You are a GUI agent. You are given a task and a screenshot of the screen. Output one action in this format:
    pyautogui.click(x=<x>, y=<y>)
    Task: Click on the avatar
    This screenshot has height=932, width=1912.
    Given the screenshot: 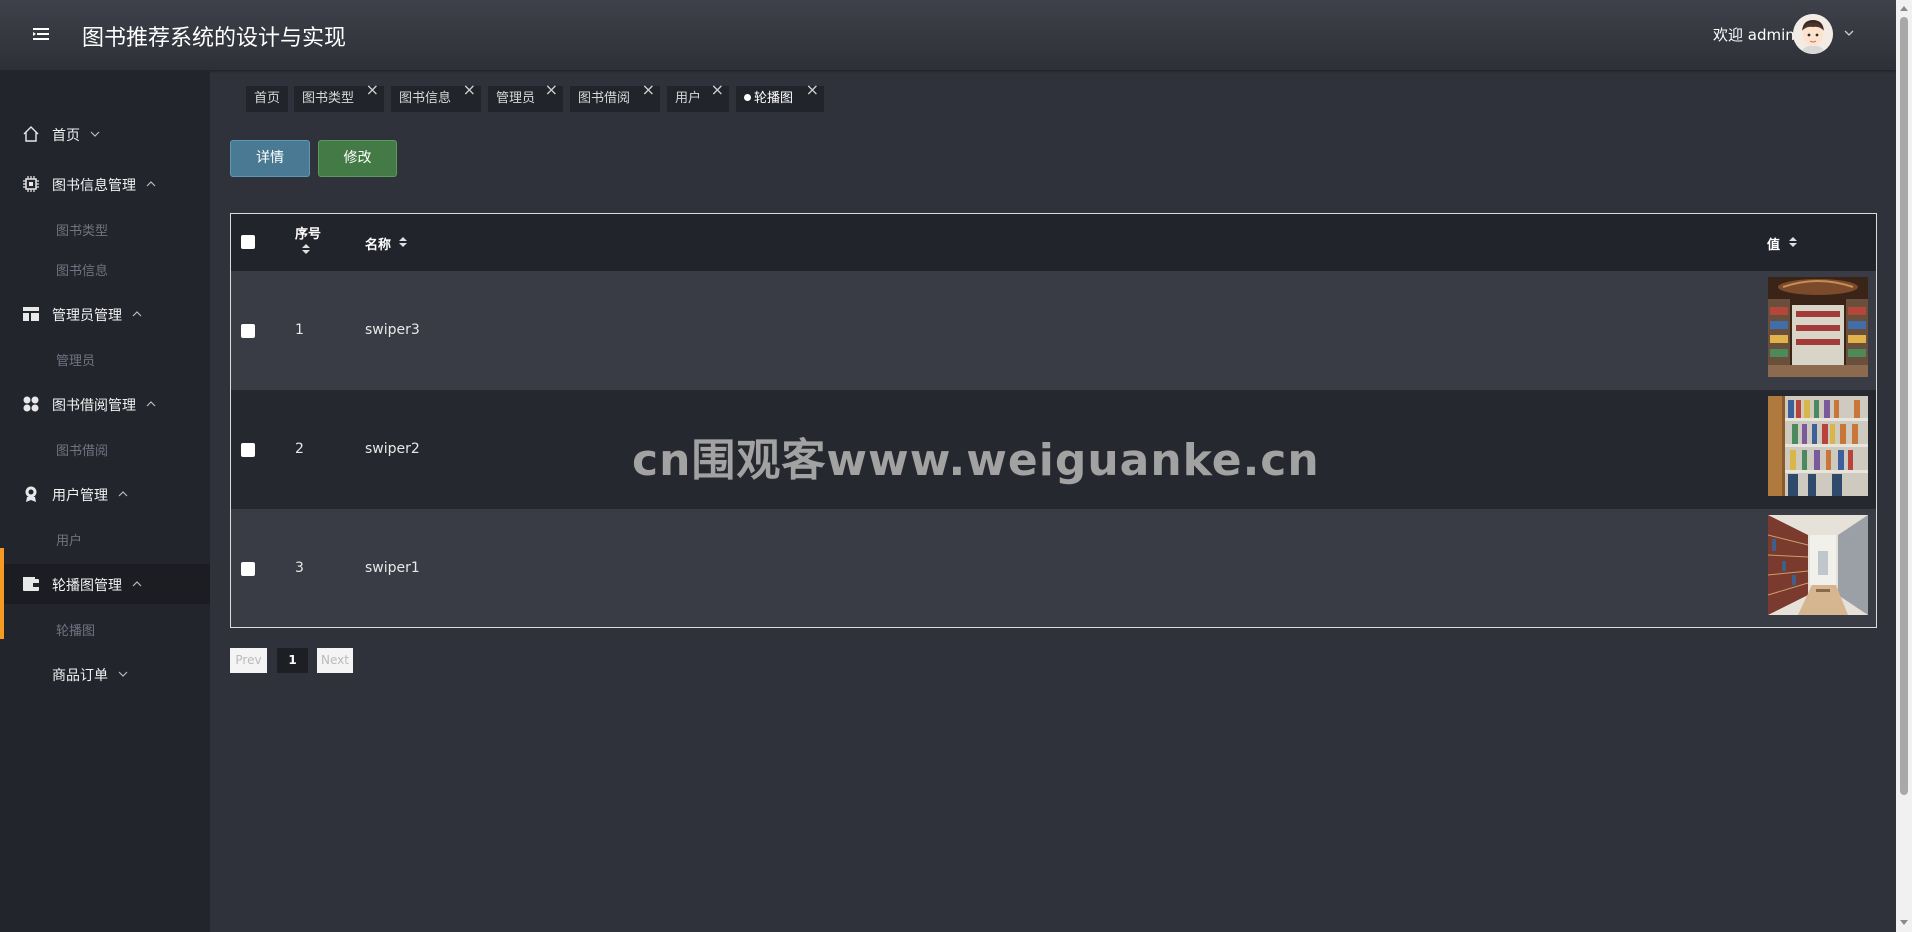 What is the action you would take?
    pyautogui.click(x=1813, y=34)
    